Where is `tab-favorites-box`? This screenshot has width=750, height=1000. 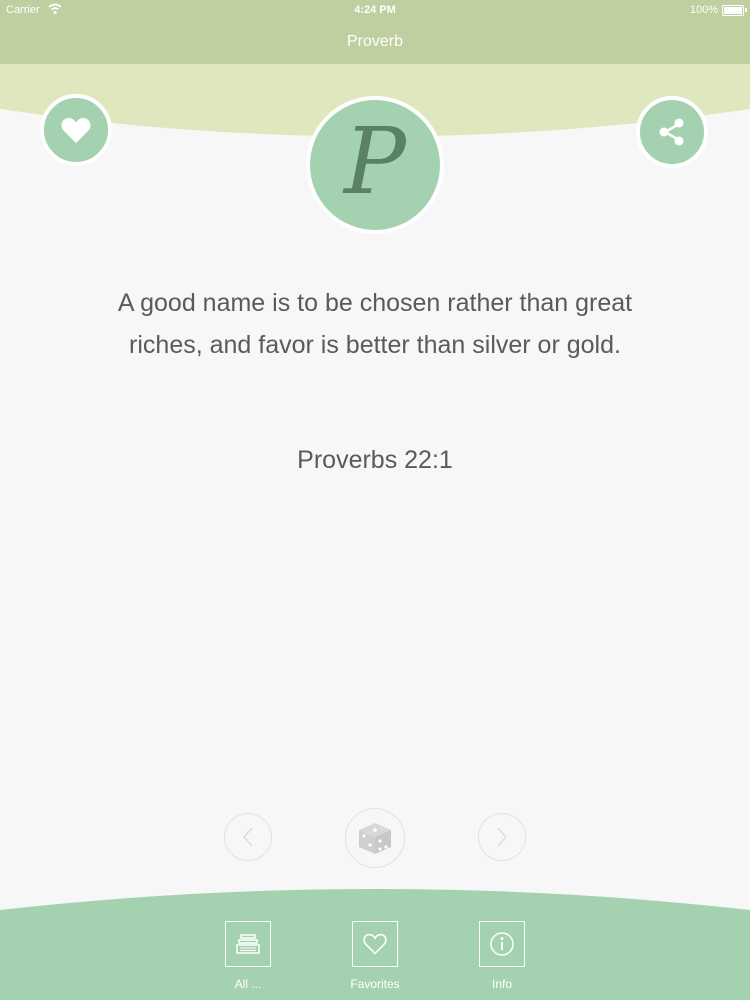 tab-favorites-box is located at coordinates (375, 944).